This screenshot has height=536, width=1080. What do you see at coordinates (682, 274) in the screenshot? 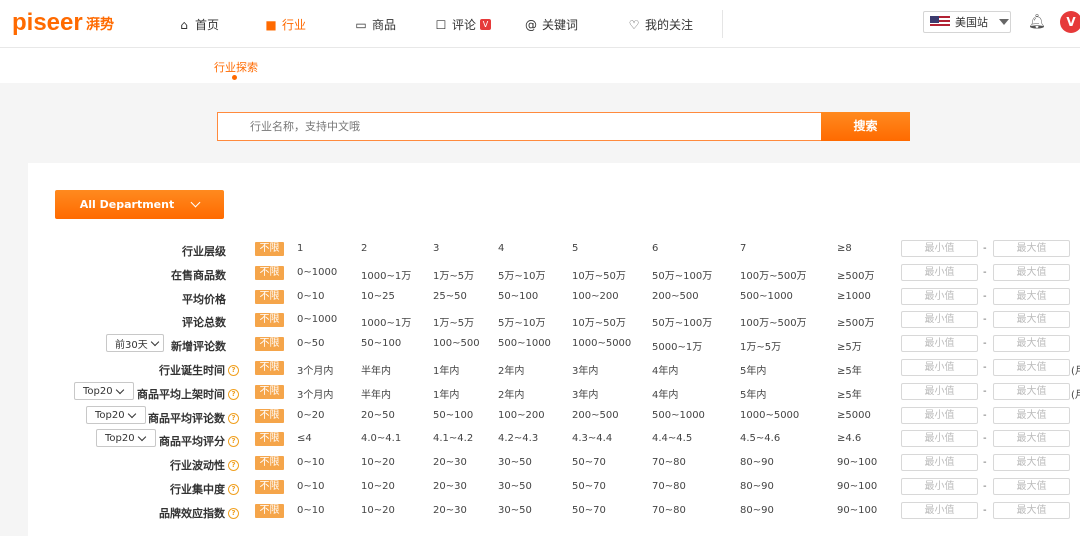
I see `filter-option: 50万~100万` at bounding box center [682, 274].